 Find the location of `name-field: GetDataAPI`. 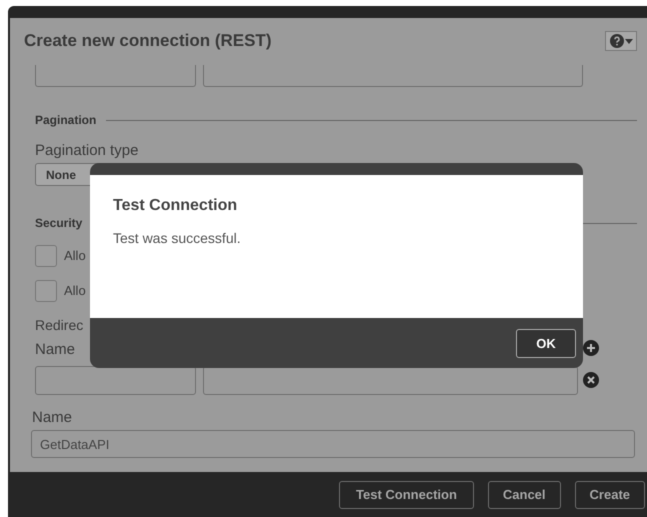

name-field: GetDataAPI is located at coordinates (333, 444).